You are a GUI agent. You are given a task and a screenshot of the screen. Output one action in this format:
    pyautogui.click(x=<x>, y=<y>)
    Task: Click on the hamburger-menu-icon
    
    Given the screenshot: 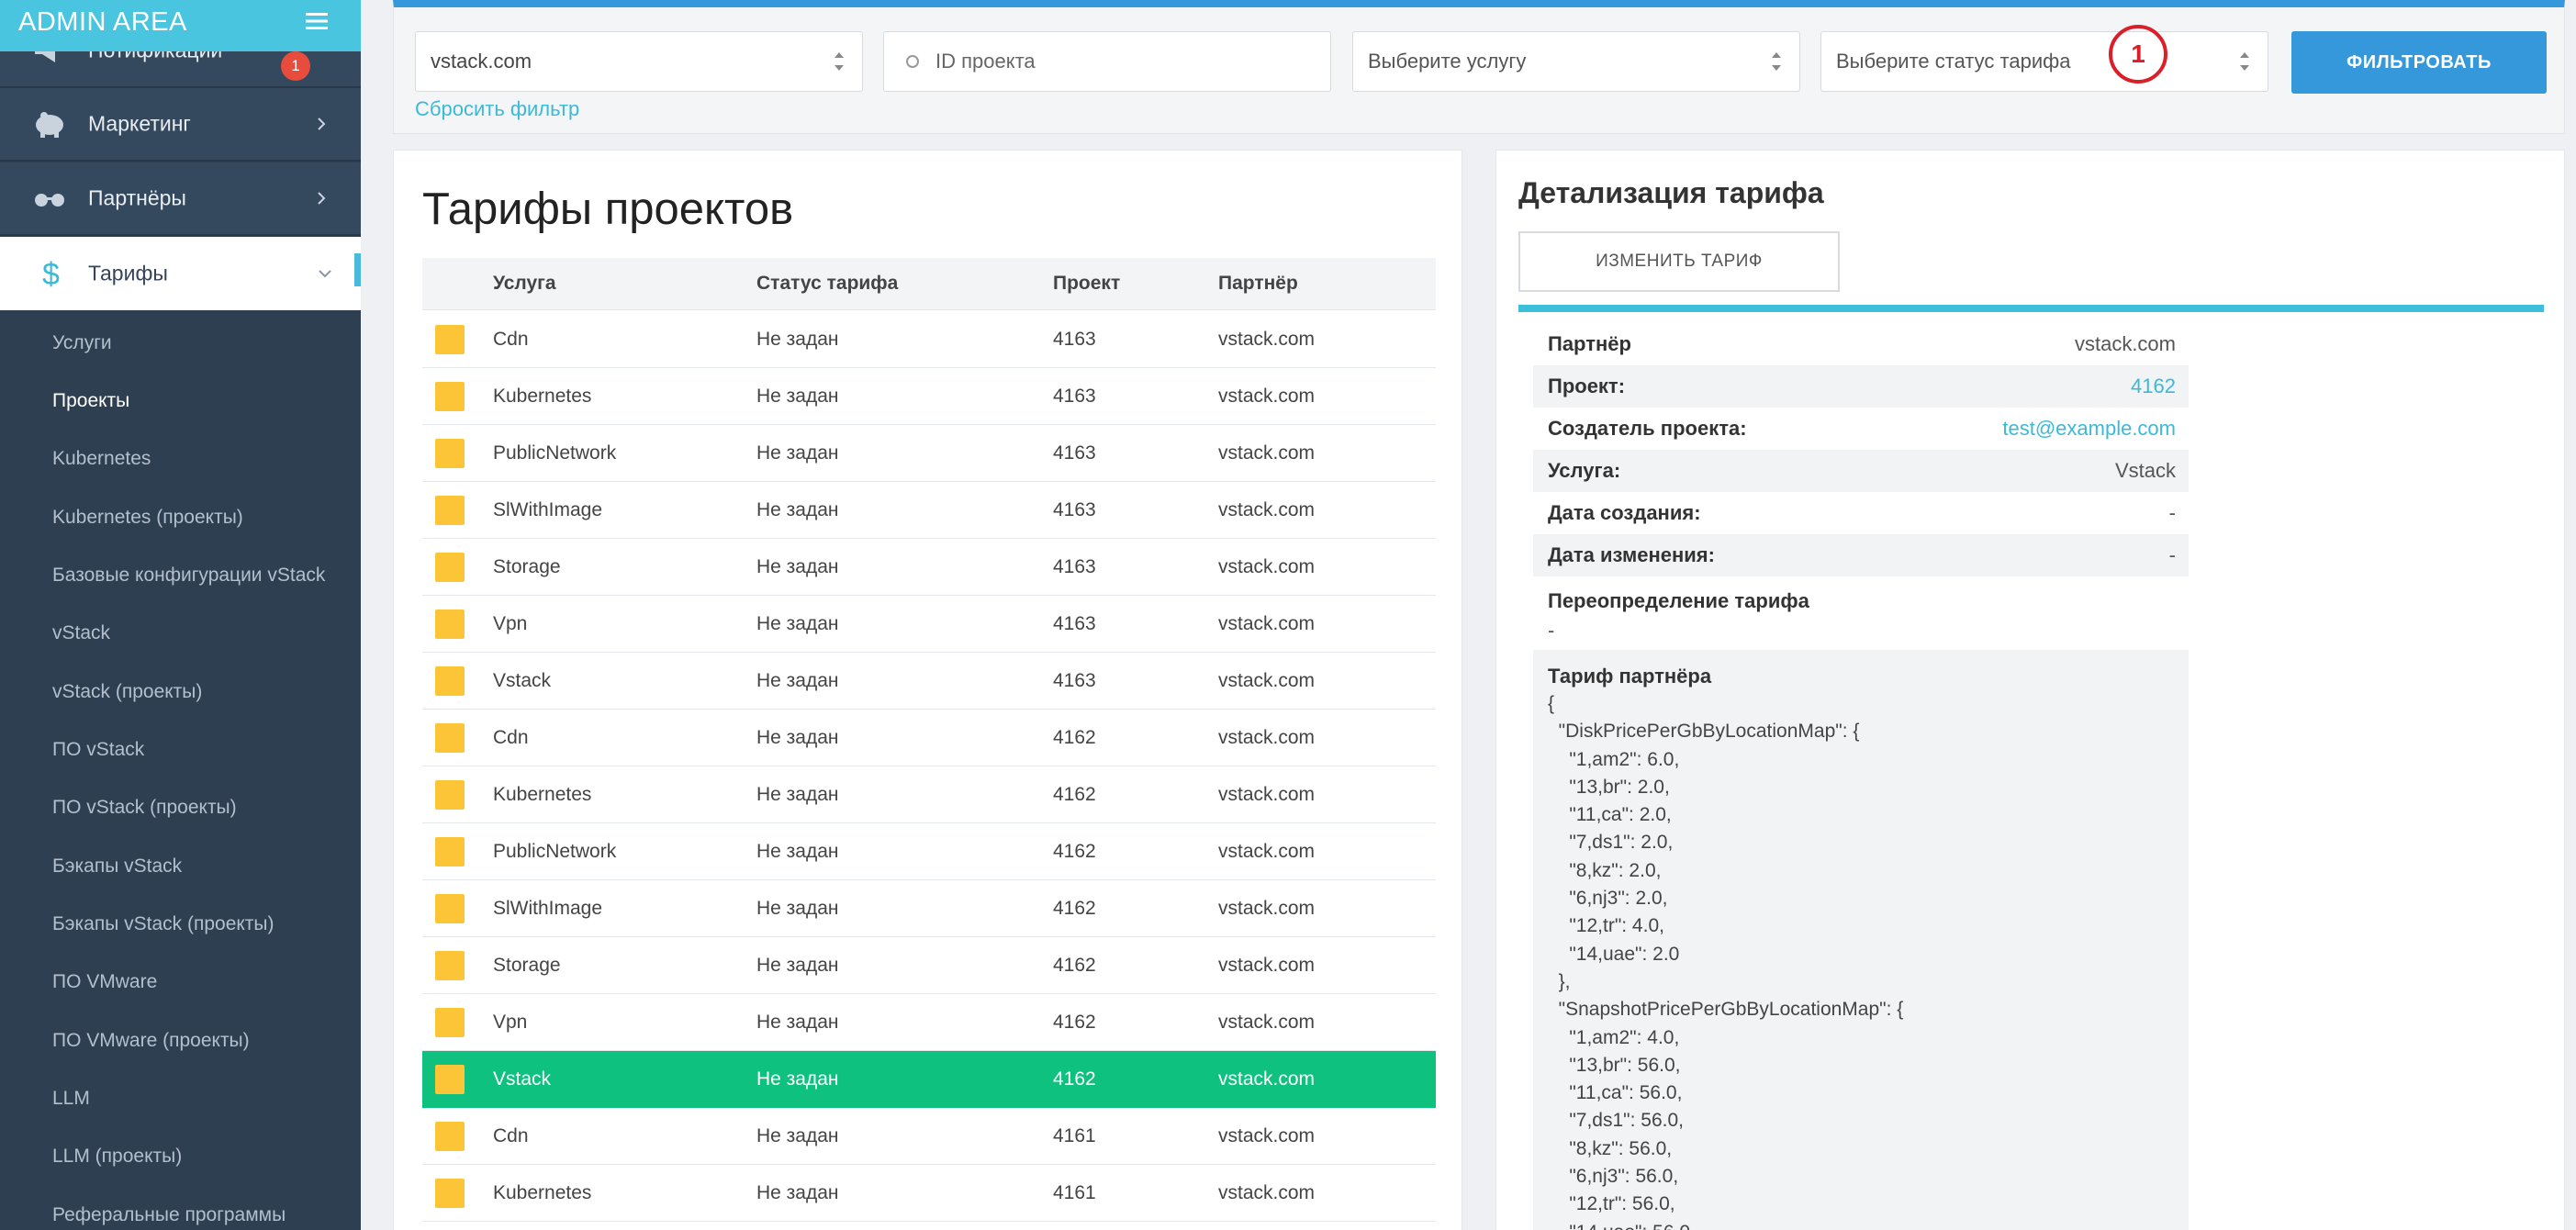 What is the action you would take?
    pyautogui.click(x=317, y=21)
    